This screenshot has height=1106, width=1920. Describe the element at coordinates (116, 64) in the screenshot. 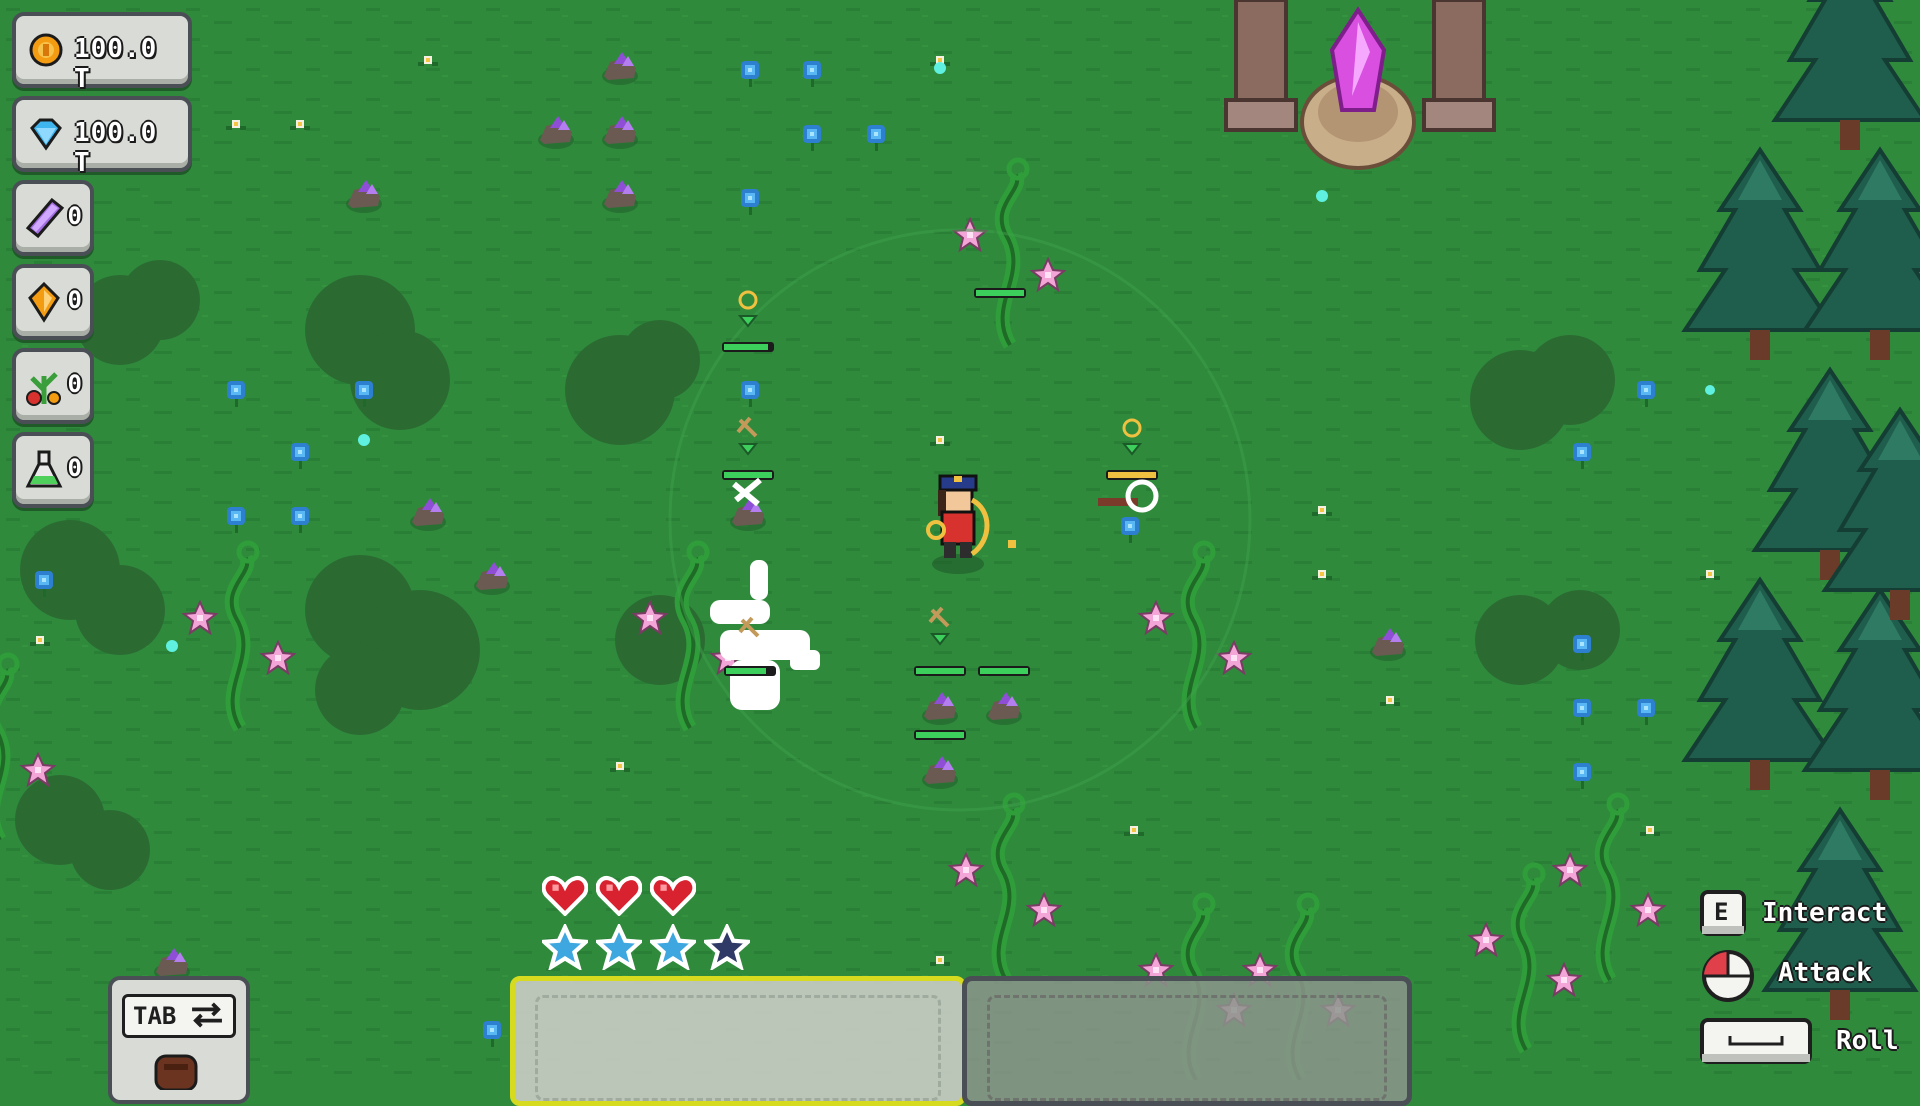

I see `coin-value: 100.0 T` at that location.